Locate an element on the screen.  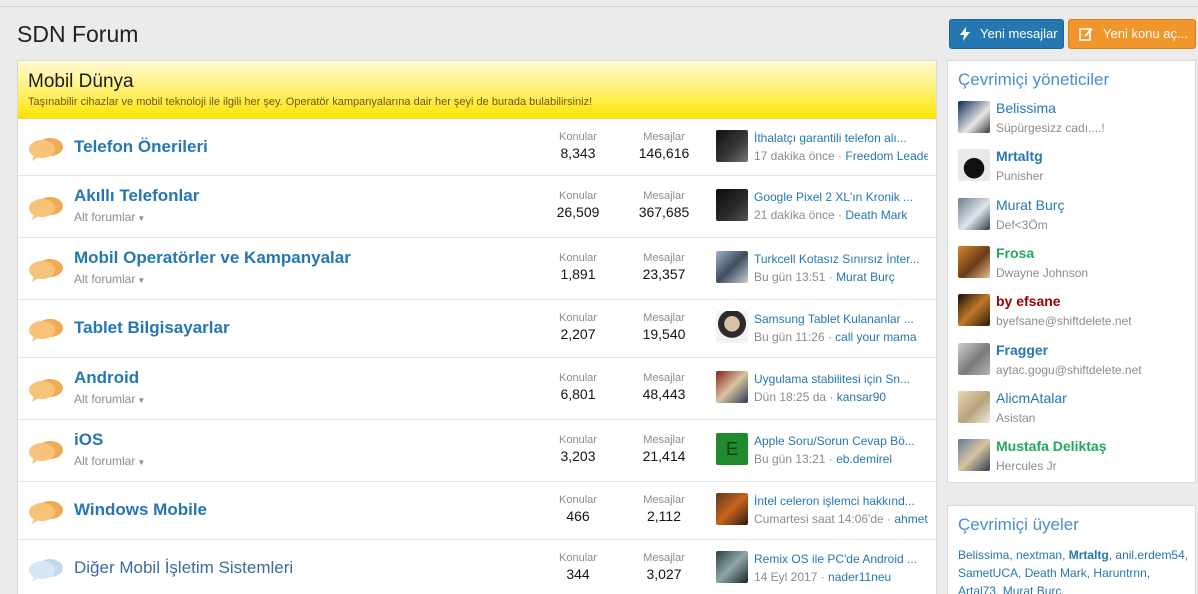
messages-count: 146,616 is located at coordinates (664, 153).